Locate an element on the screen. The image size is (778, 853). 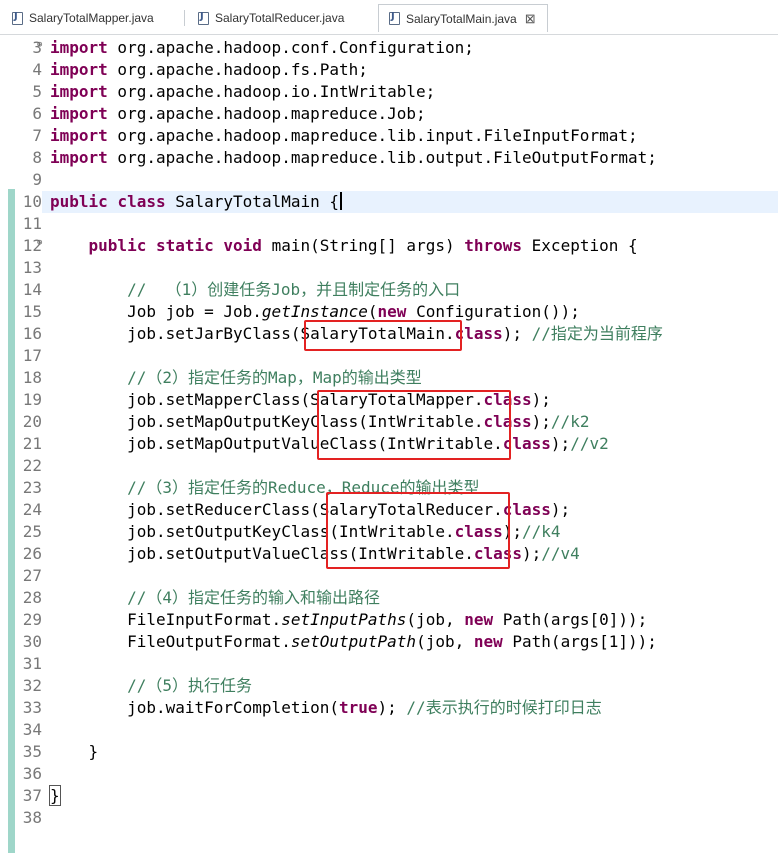
code-comment: //指定为当前程序 is located at coordinates (597, 333).